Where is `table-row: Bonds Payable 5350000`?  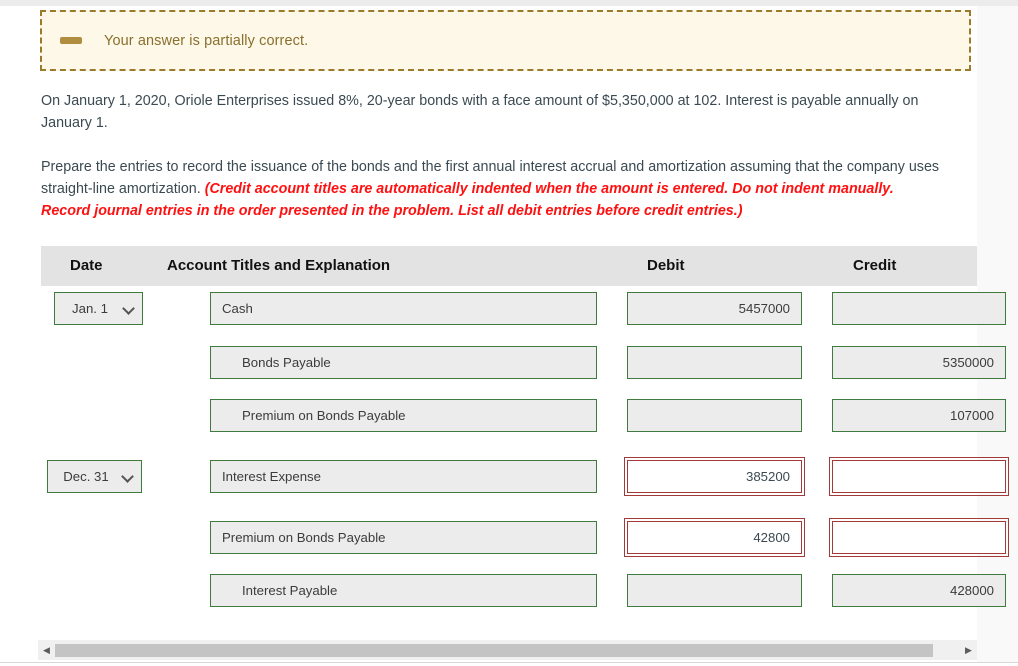
table-row: Bonds Payable 5350000 is located at coordinates (523, 366).